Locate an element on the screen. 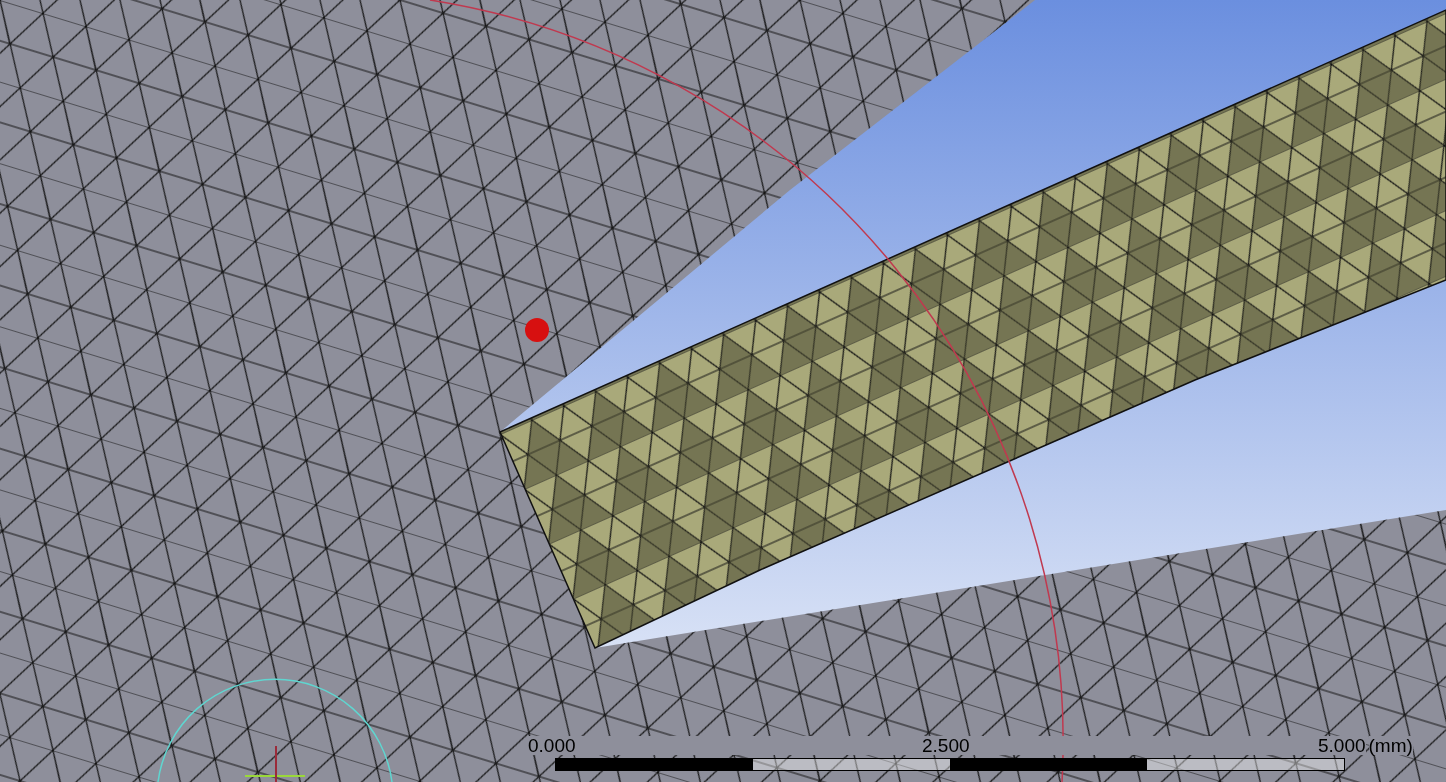 The image size is (1446, 782). unit-label: (mm) is located at coordinates (1390, 745).